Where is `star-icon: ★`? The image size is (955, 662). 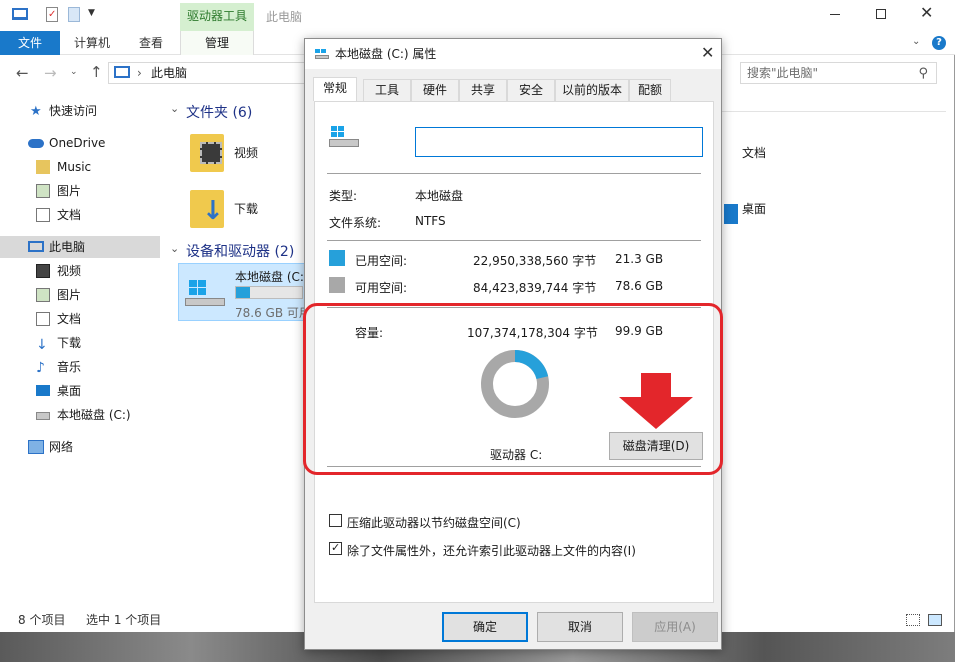
star-icon: ★ is located at coordinates (36, 111).